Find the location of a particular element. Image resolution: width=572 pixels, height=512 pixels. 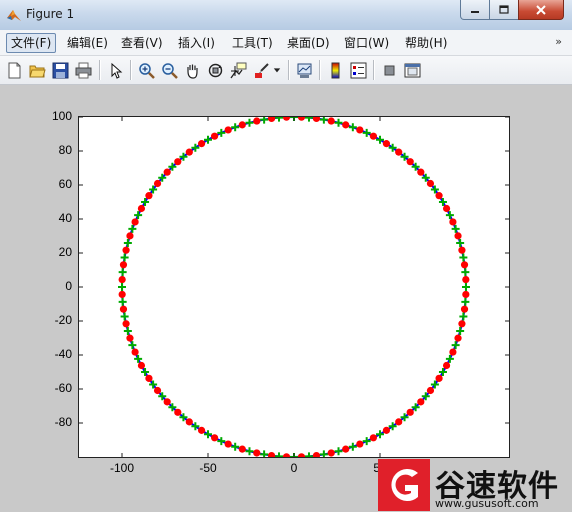

brush-dropdown-button is located at coordinates (277, 70).